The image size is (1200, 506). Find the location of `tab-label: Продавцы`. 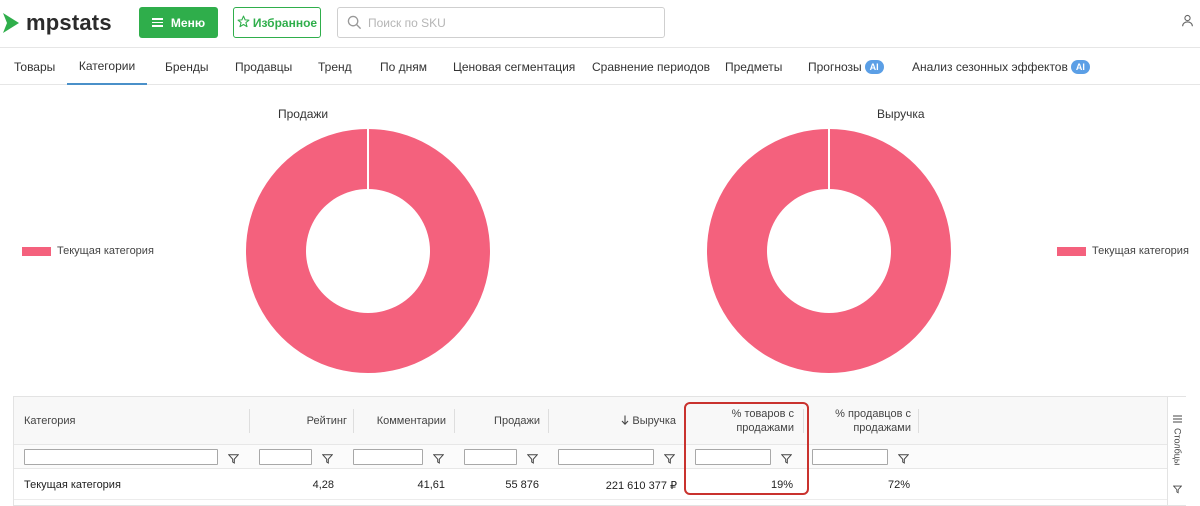

tab-label: Продавцы is located at coordinates (264, 67).